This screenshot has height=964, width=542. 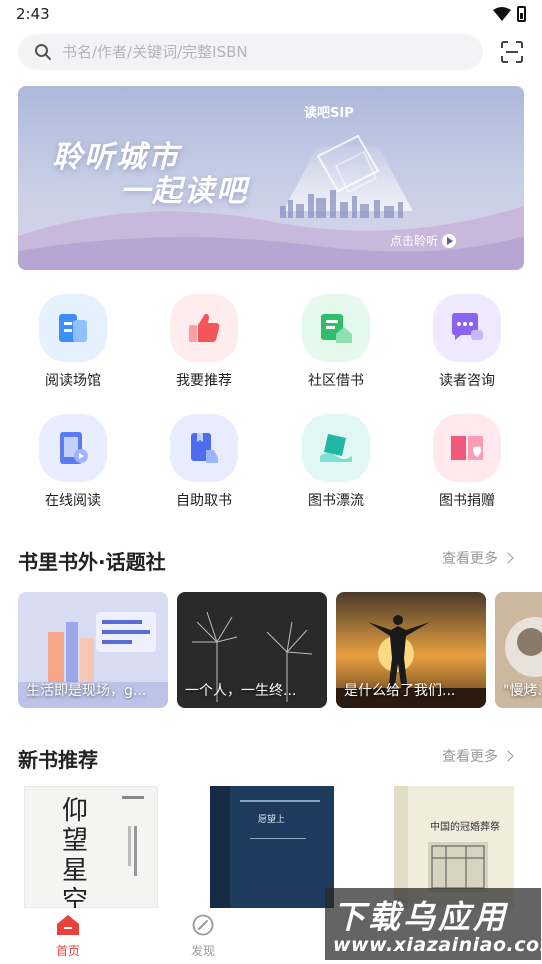 I want to click on book-cover-art, so click(x=272, y=847).